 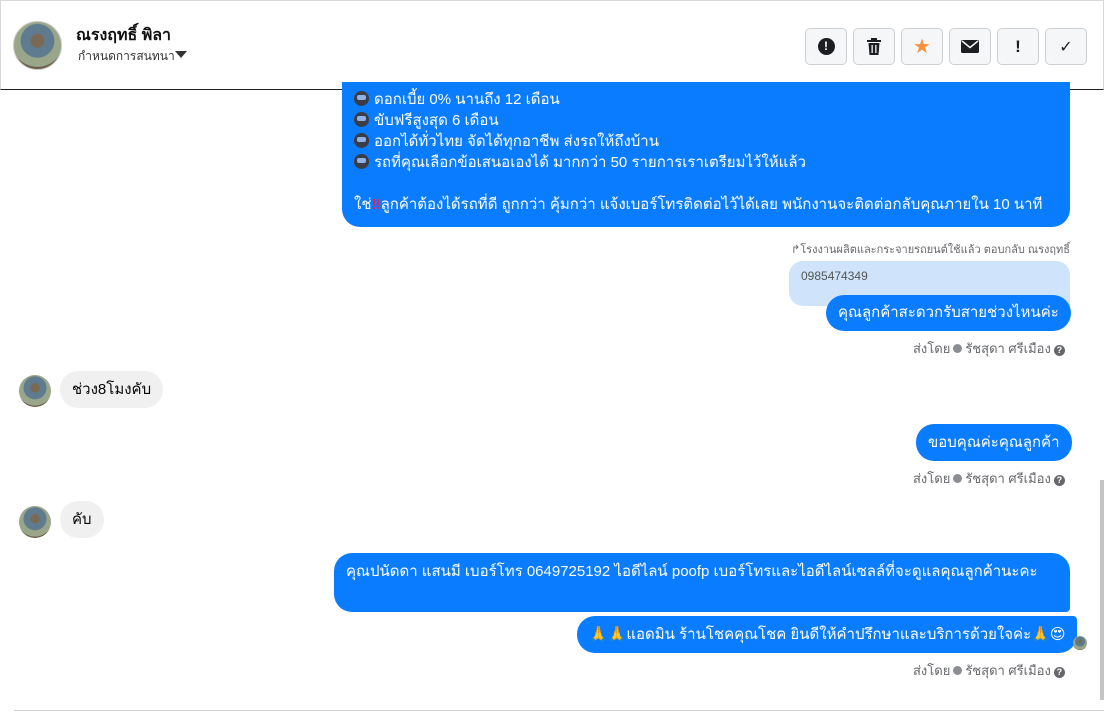 I want to click on spam-button: !, so click(x=1018, y=46).